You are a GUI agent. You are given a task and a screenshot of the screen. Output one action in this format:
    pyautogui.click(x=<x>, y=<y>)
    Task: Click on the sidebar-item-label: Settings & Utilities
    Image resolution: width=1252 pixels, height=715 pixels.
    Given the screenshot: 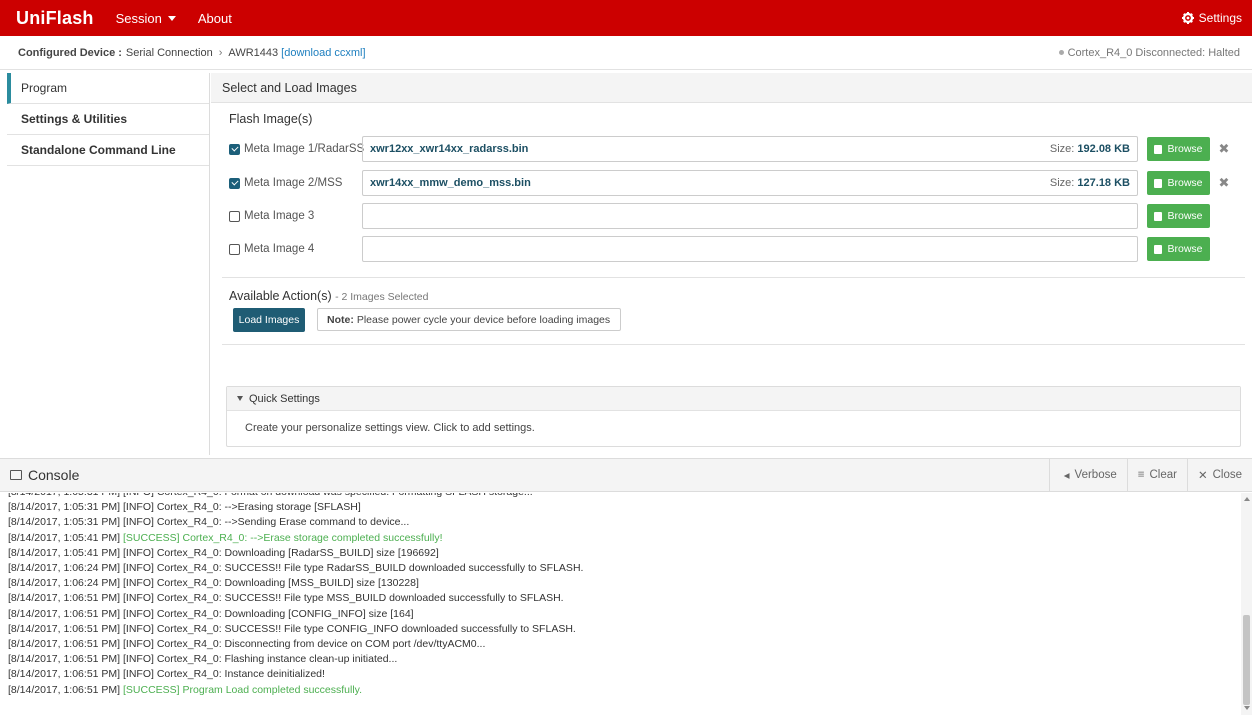 What is the action you would take?
    pyautogui.click(x=74, y=119)
    